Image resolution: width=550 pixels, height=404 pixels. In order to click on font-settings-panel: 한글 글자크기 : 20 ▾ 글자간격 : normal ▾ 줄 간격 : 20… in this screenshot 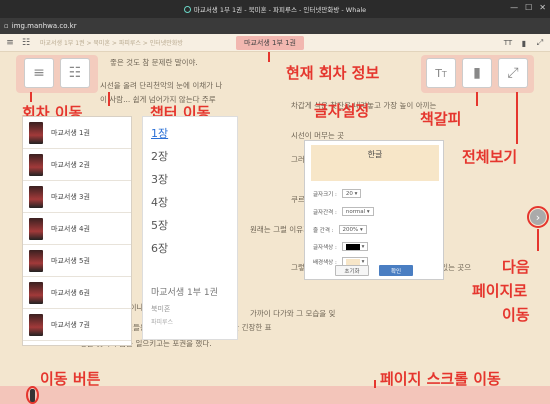, I will do `click(374, 210)`.